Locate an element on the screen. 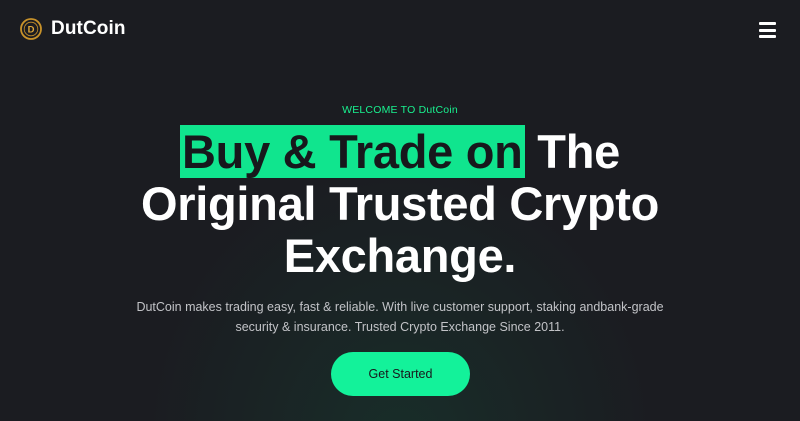  get-started-button: Get Started is located at coordinates (400, 374).